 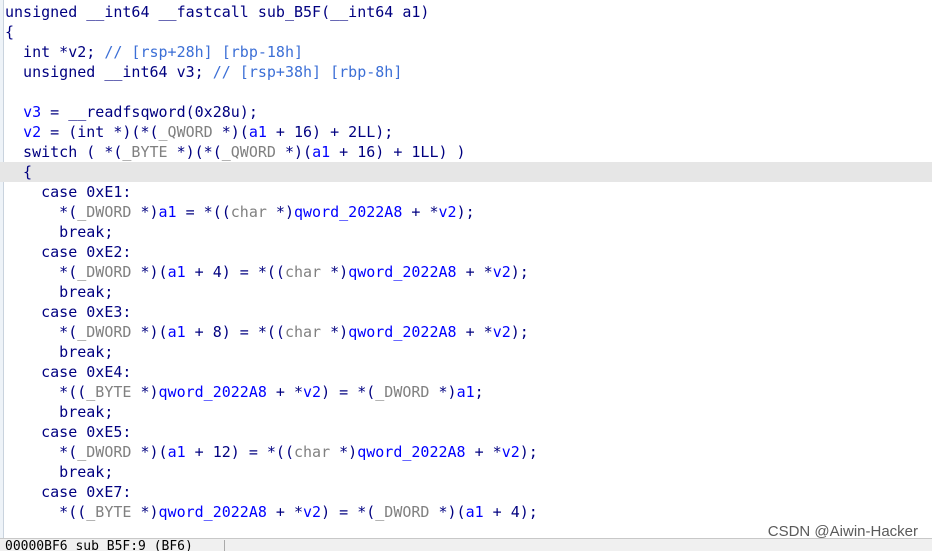 What do you see at coordinates (466, 352) in the screenshot?
I see `code-line-18: break;` at bounding box center [466, 352].